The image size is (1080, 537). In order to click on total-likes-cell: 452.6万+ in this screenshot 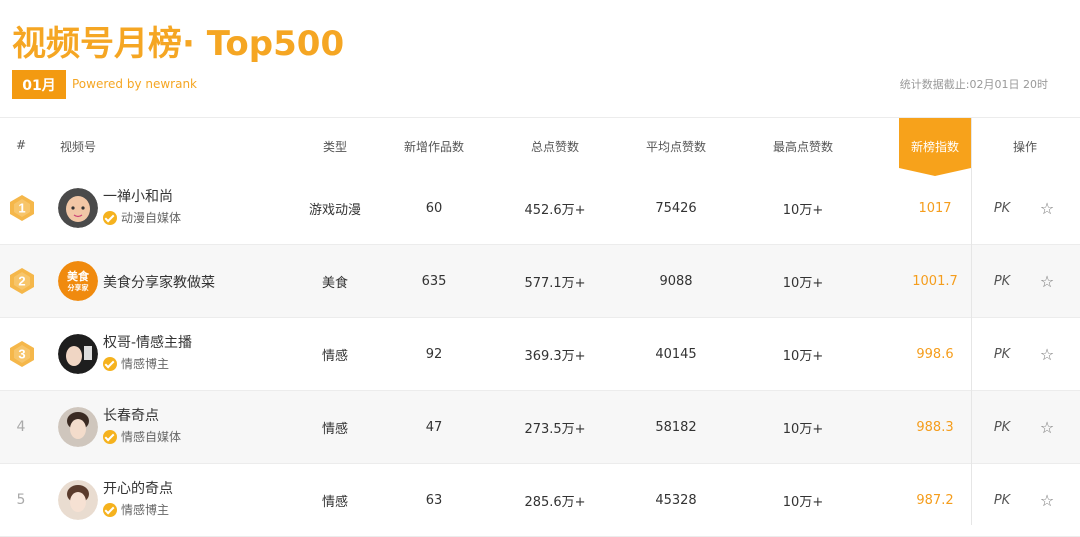, I will do `click(555, 210)`.